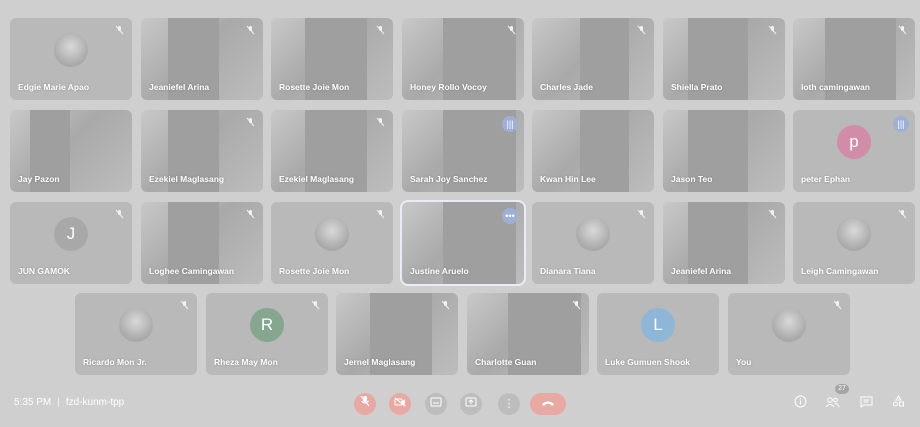  I want to click on participant-name: Shiella Prato, so click(697, 87).